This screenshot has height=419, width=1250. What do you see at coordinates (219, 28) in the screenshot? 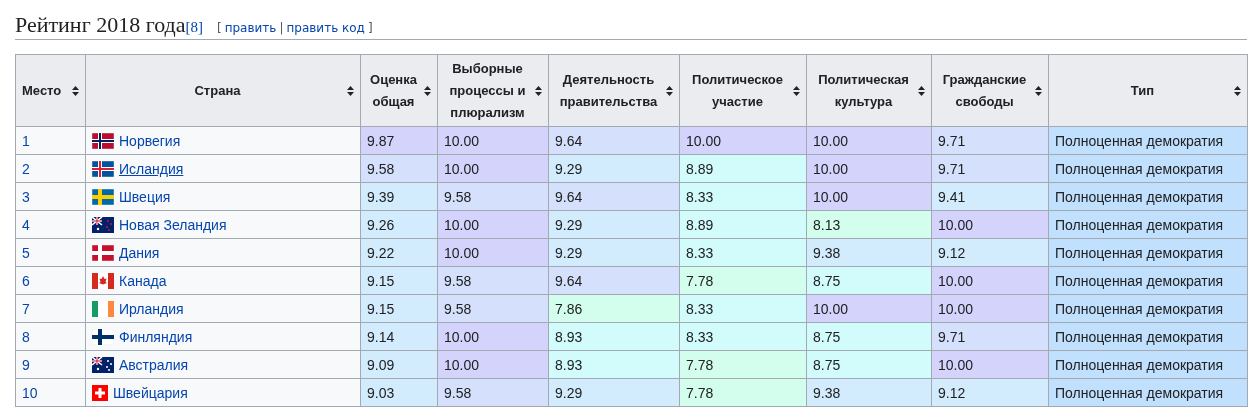
I see `bracket: [` at bounding box center [219, 28].